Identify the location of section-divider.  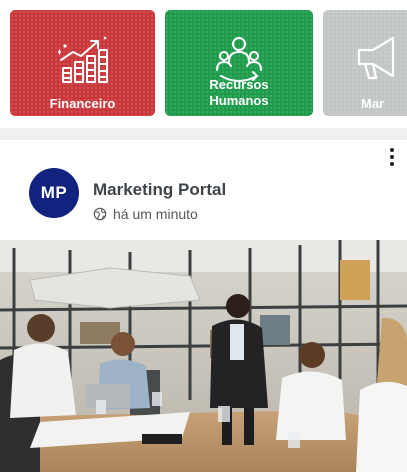
(203, 134).